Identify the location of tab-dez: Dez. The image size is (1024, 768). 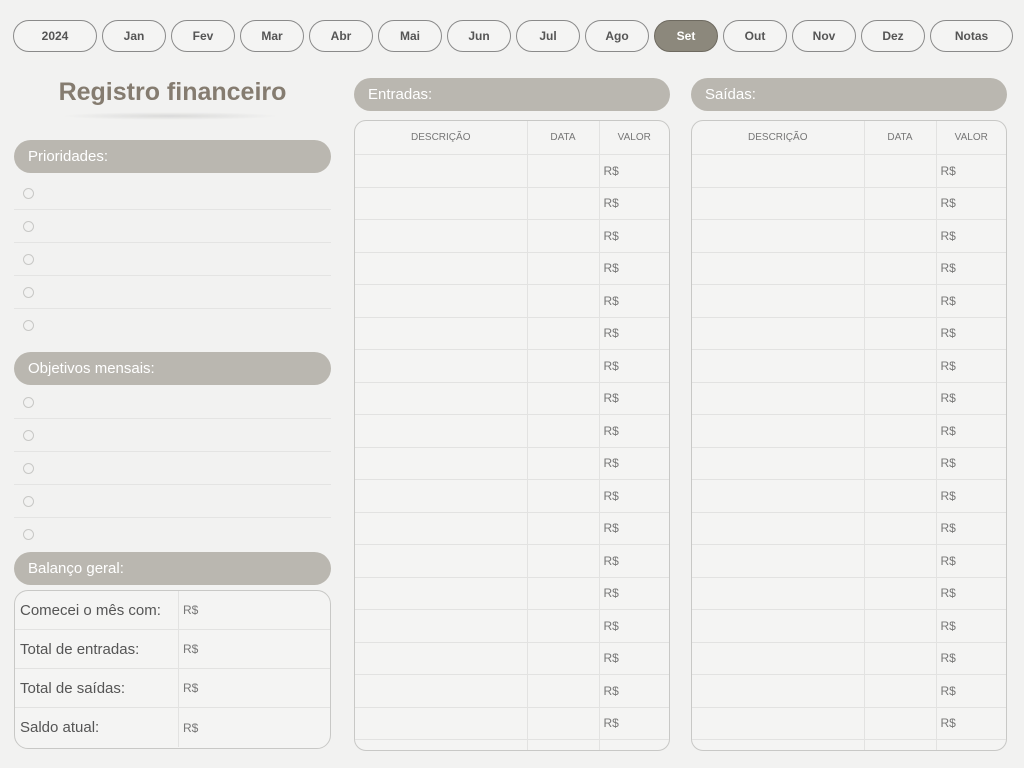
(893, 36).